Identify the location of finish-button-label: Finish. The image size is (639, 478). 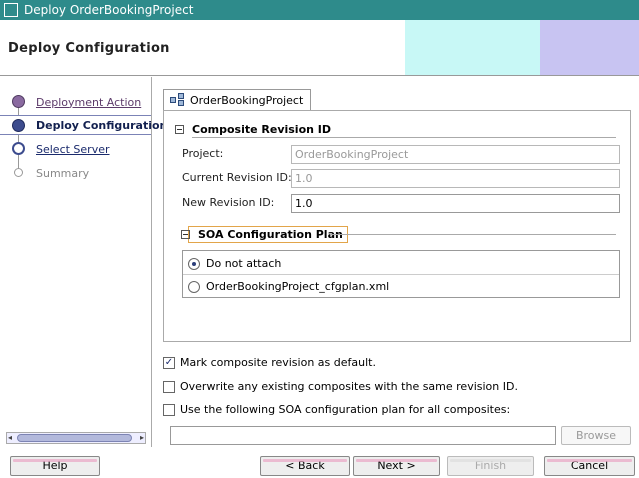
(490, 465).